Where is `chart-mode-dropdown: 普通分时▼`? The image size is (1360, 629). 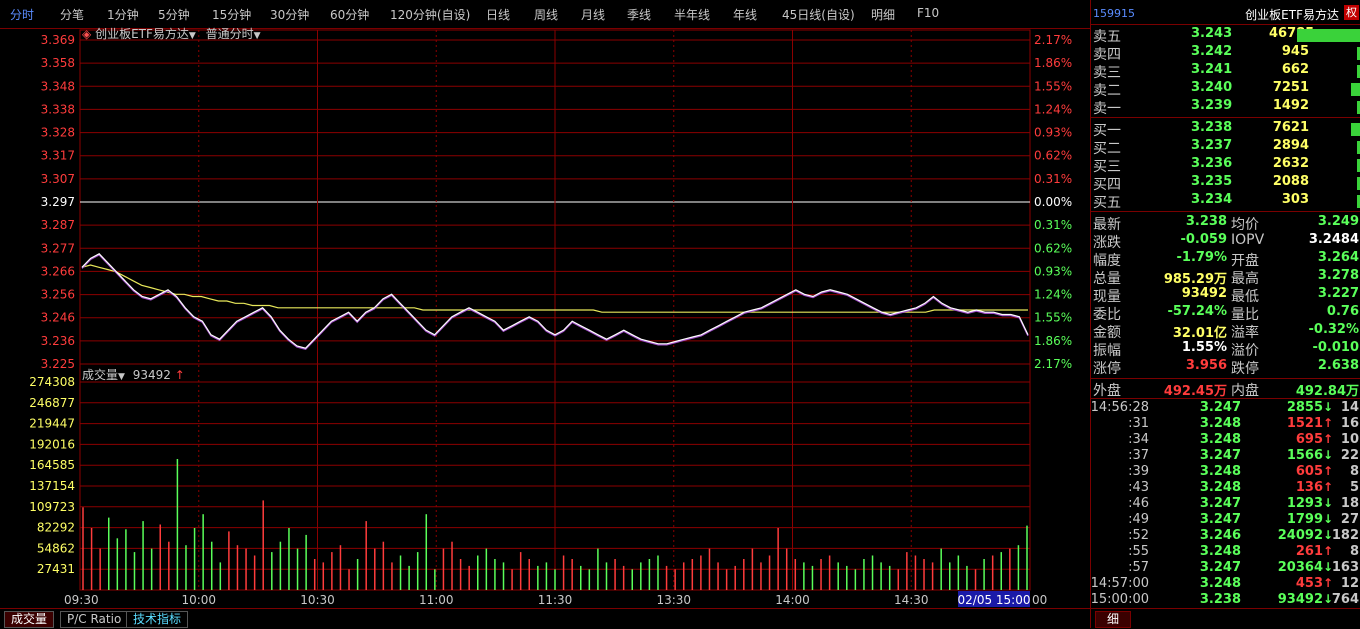 chart-mode-dropdown: 普通分时▼ is located at coordinates (233, 34).